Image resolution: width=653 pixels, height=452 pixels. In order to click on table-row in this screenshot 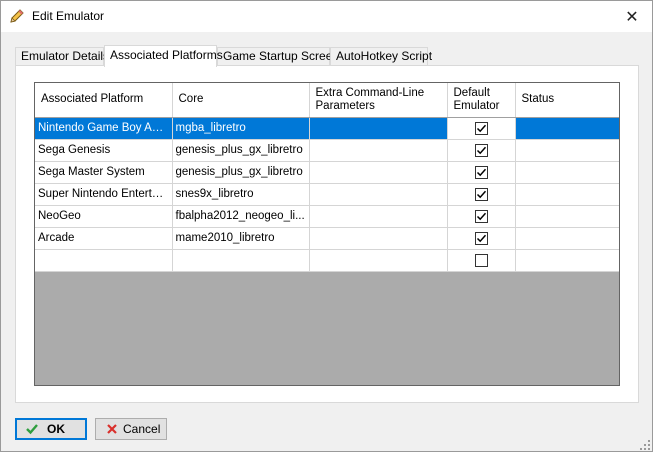, I will do `click(327, 260)`.